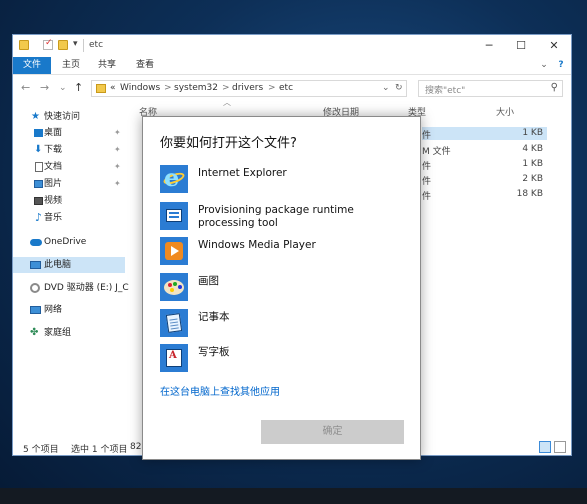 The height and width of the screenshot is (504, 587). Describe the element at coordinates (107, 65) in the screenshot. I see `tab-share: 共享` at that location.